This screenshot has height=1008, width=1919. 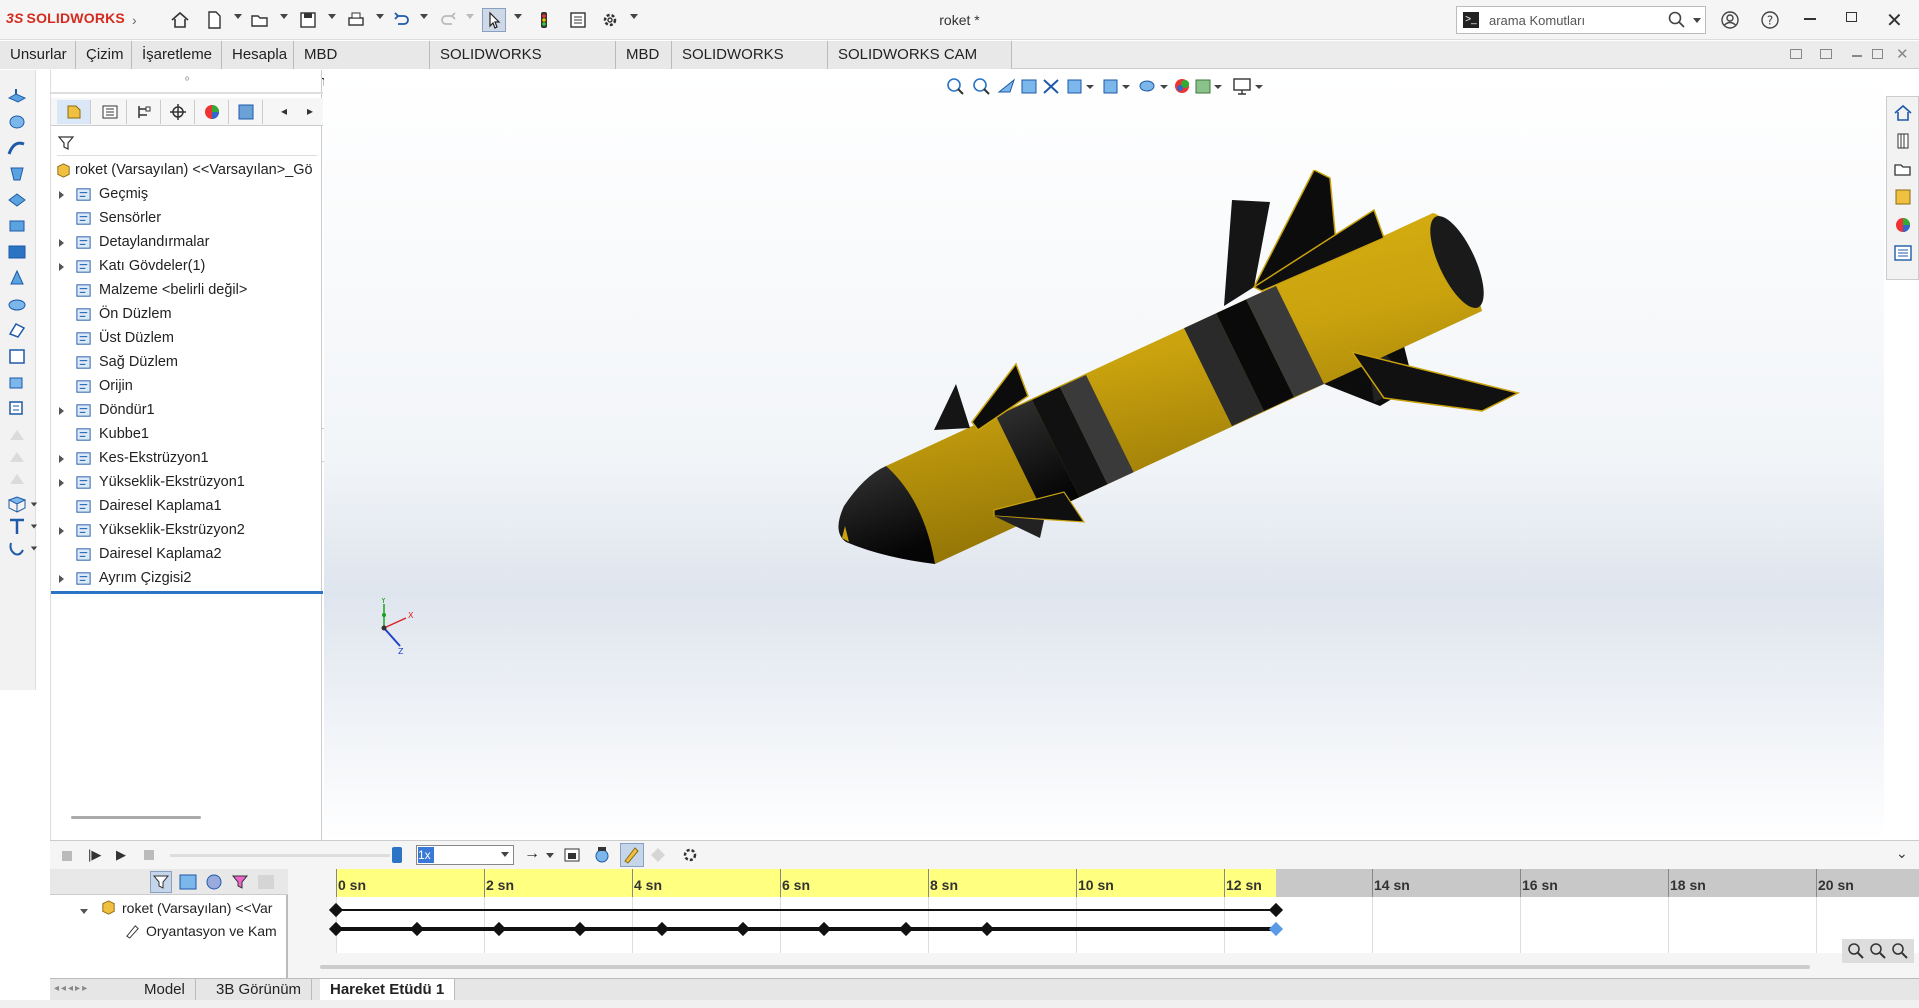 I want to click on timeline-tracks, so click(x=1123, y=925).